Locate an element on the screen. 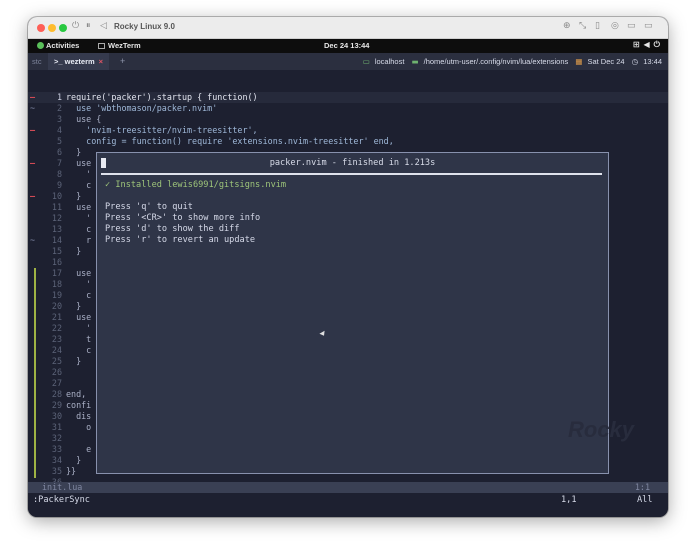 Image resolution: width=696 pixels, height=555 pixels. code-text: r is located at coordinates (79, 240).